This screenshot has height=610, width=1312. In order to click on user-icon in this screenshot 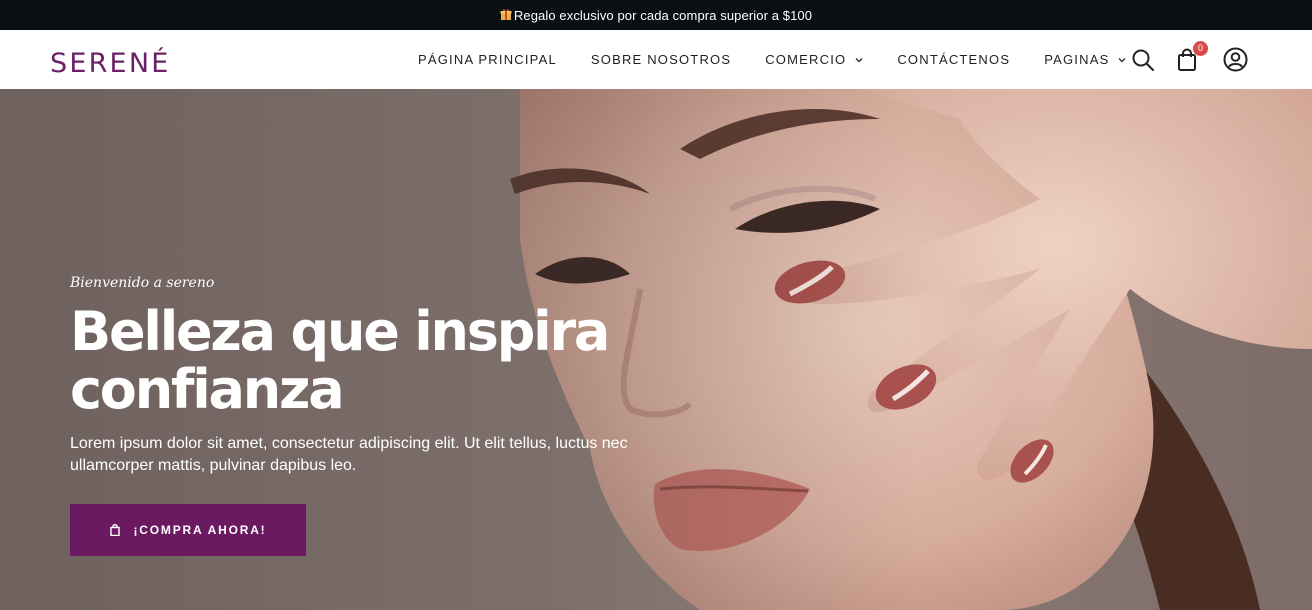, I will do `click(1235, 59)`.